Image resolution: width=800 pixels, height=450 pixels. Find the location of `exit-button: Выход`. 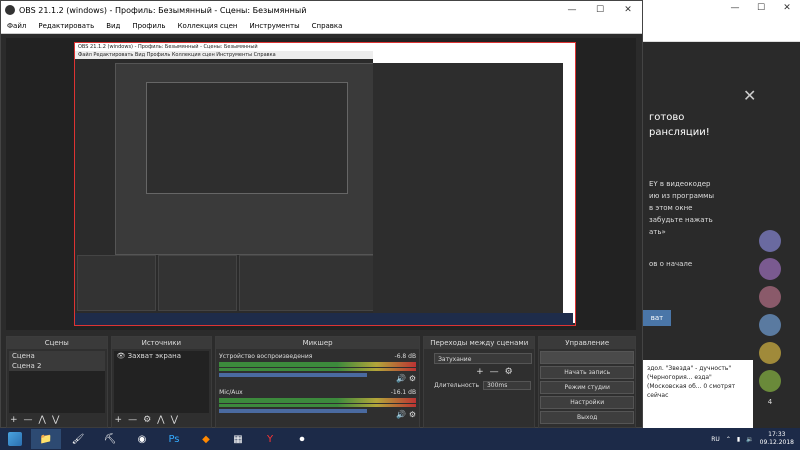

exit-button: Выход is located at coordinates (587, 417).